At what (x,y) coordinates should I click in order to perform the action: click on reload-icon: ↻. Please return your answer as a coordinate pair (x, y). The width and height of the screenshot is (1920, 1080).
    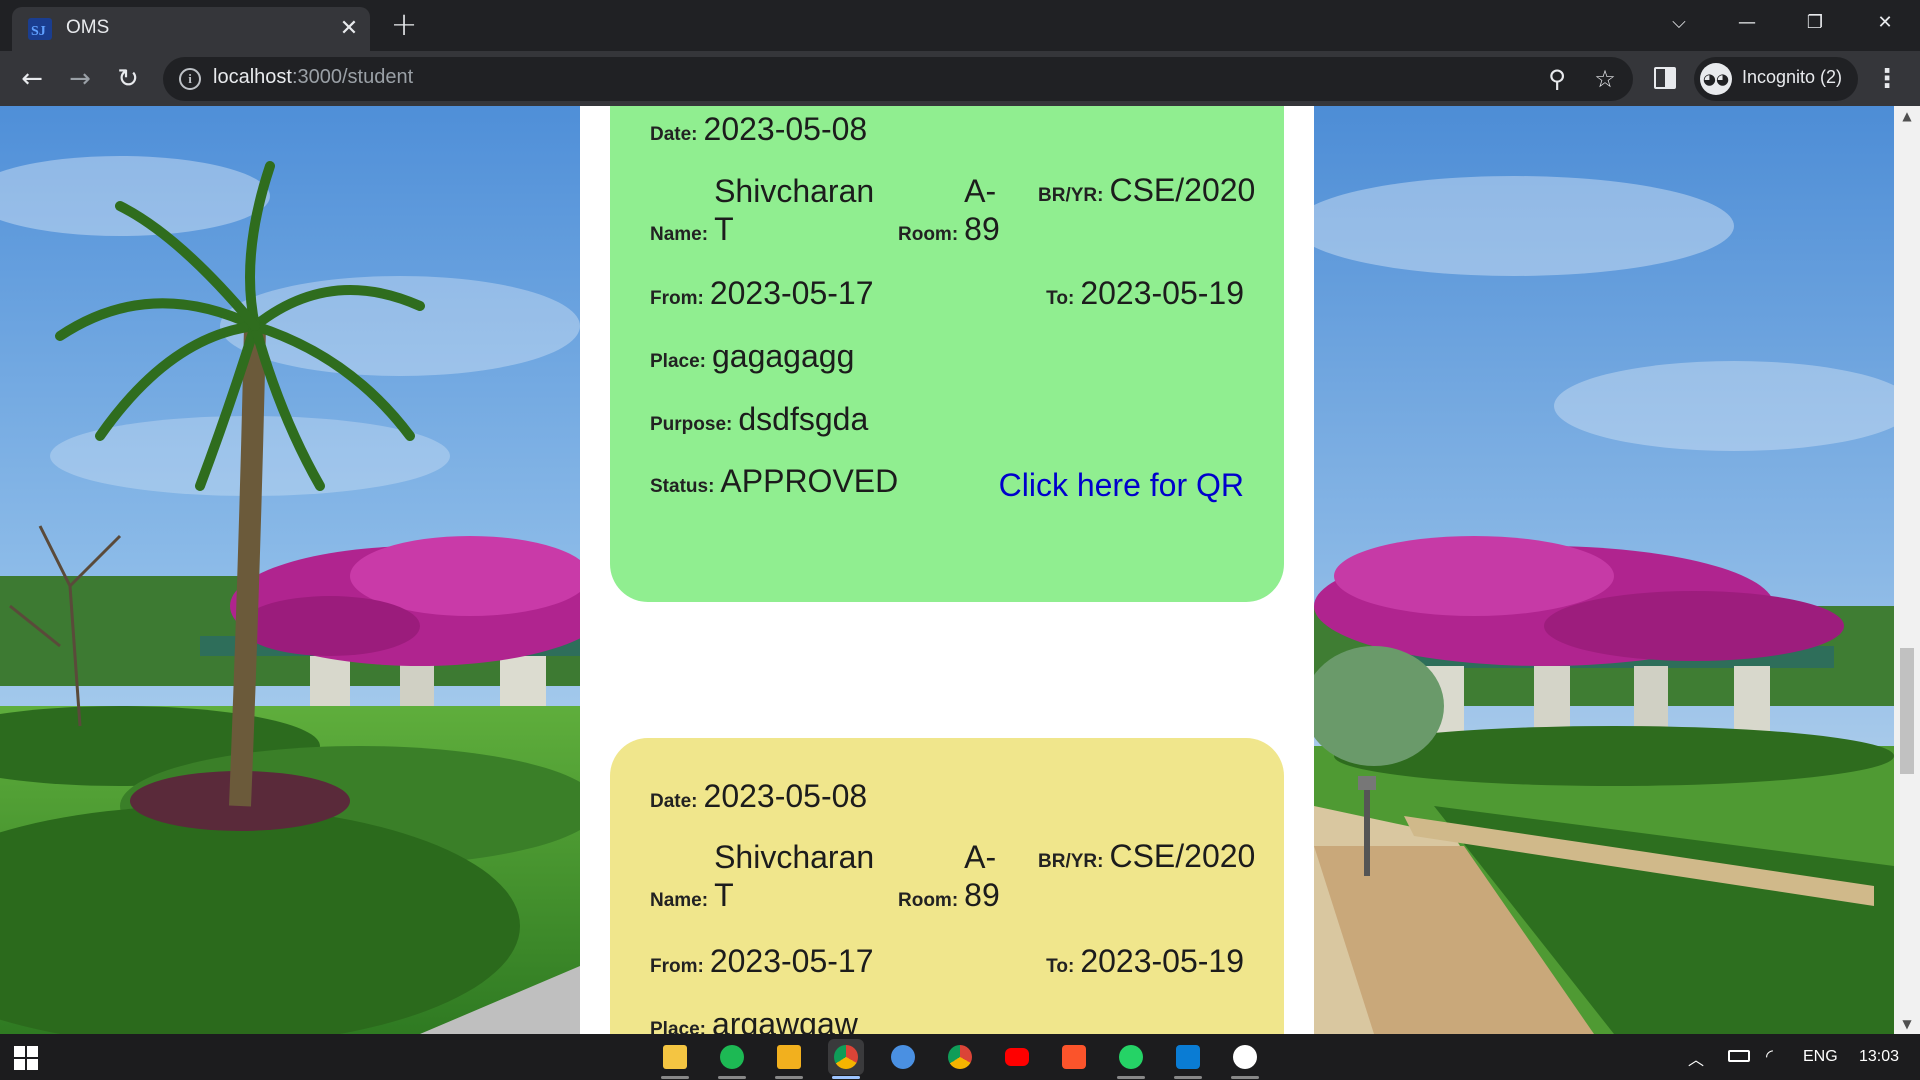
    Looking at the image, I should click on (128, 79).